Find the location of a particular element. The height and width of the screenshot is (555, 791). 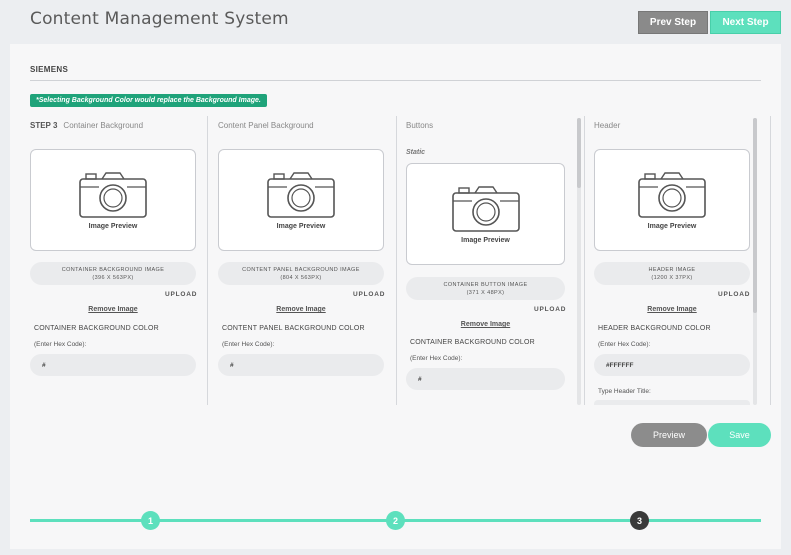

column-header: Buttons is located at coordinates (420, 125).